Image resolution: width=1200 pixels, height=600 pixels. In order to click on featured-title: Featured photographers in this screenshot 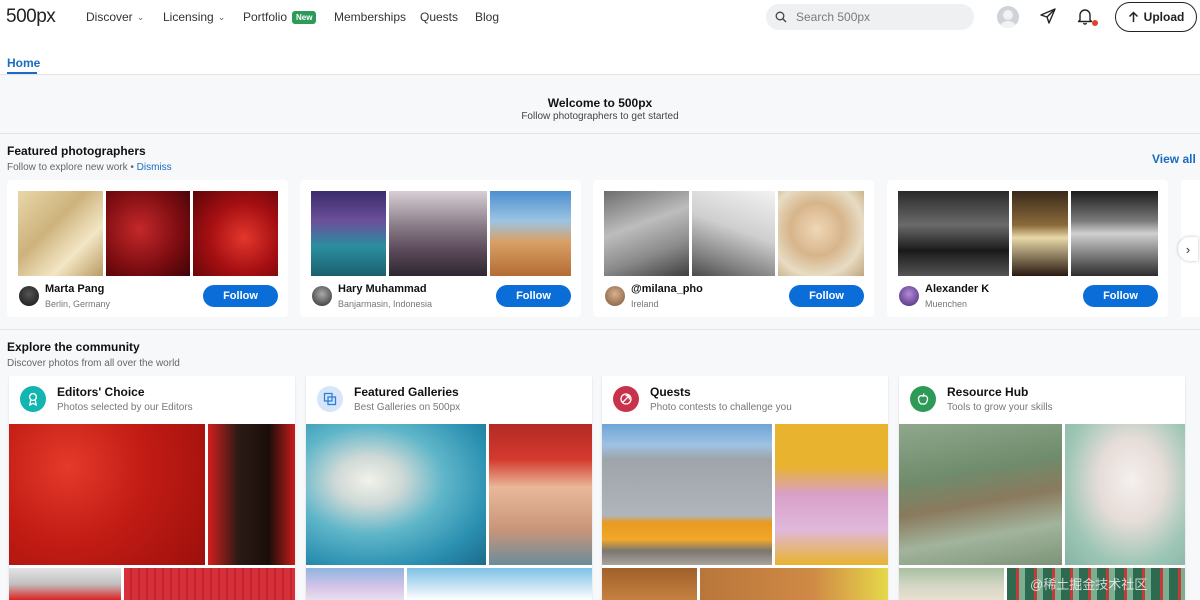, I will do `click(76, 151)`.